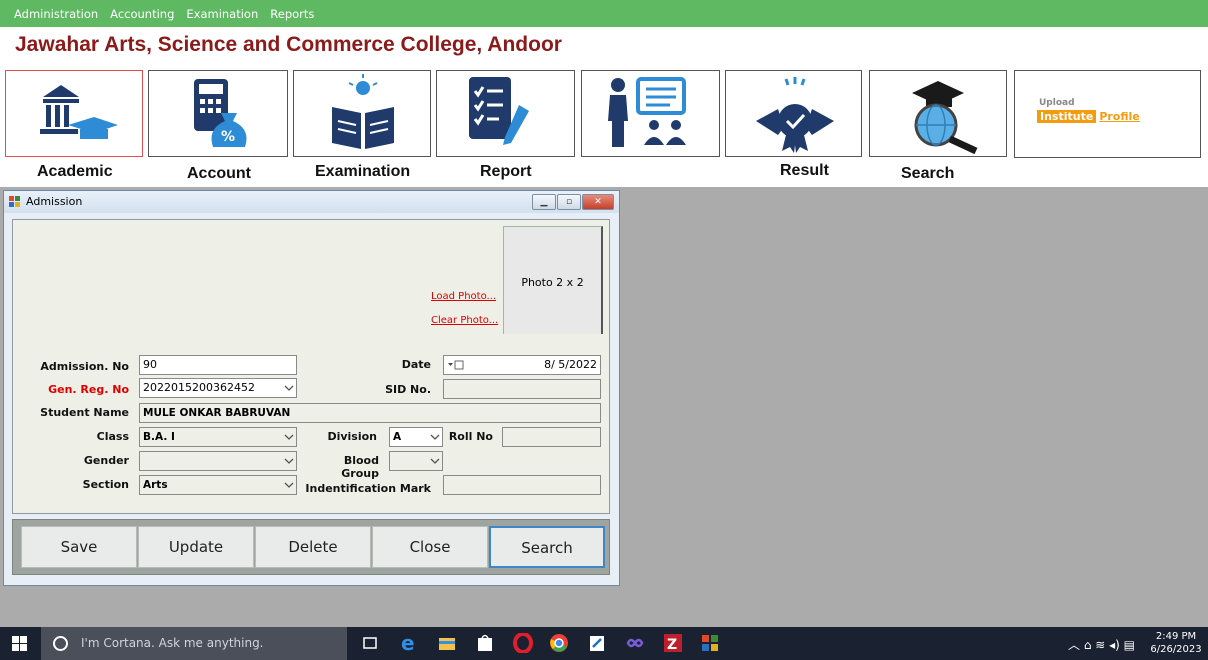  I want to click on gen-reg-no-value: 2022015200362452, so click(199, 387).